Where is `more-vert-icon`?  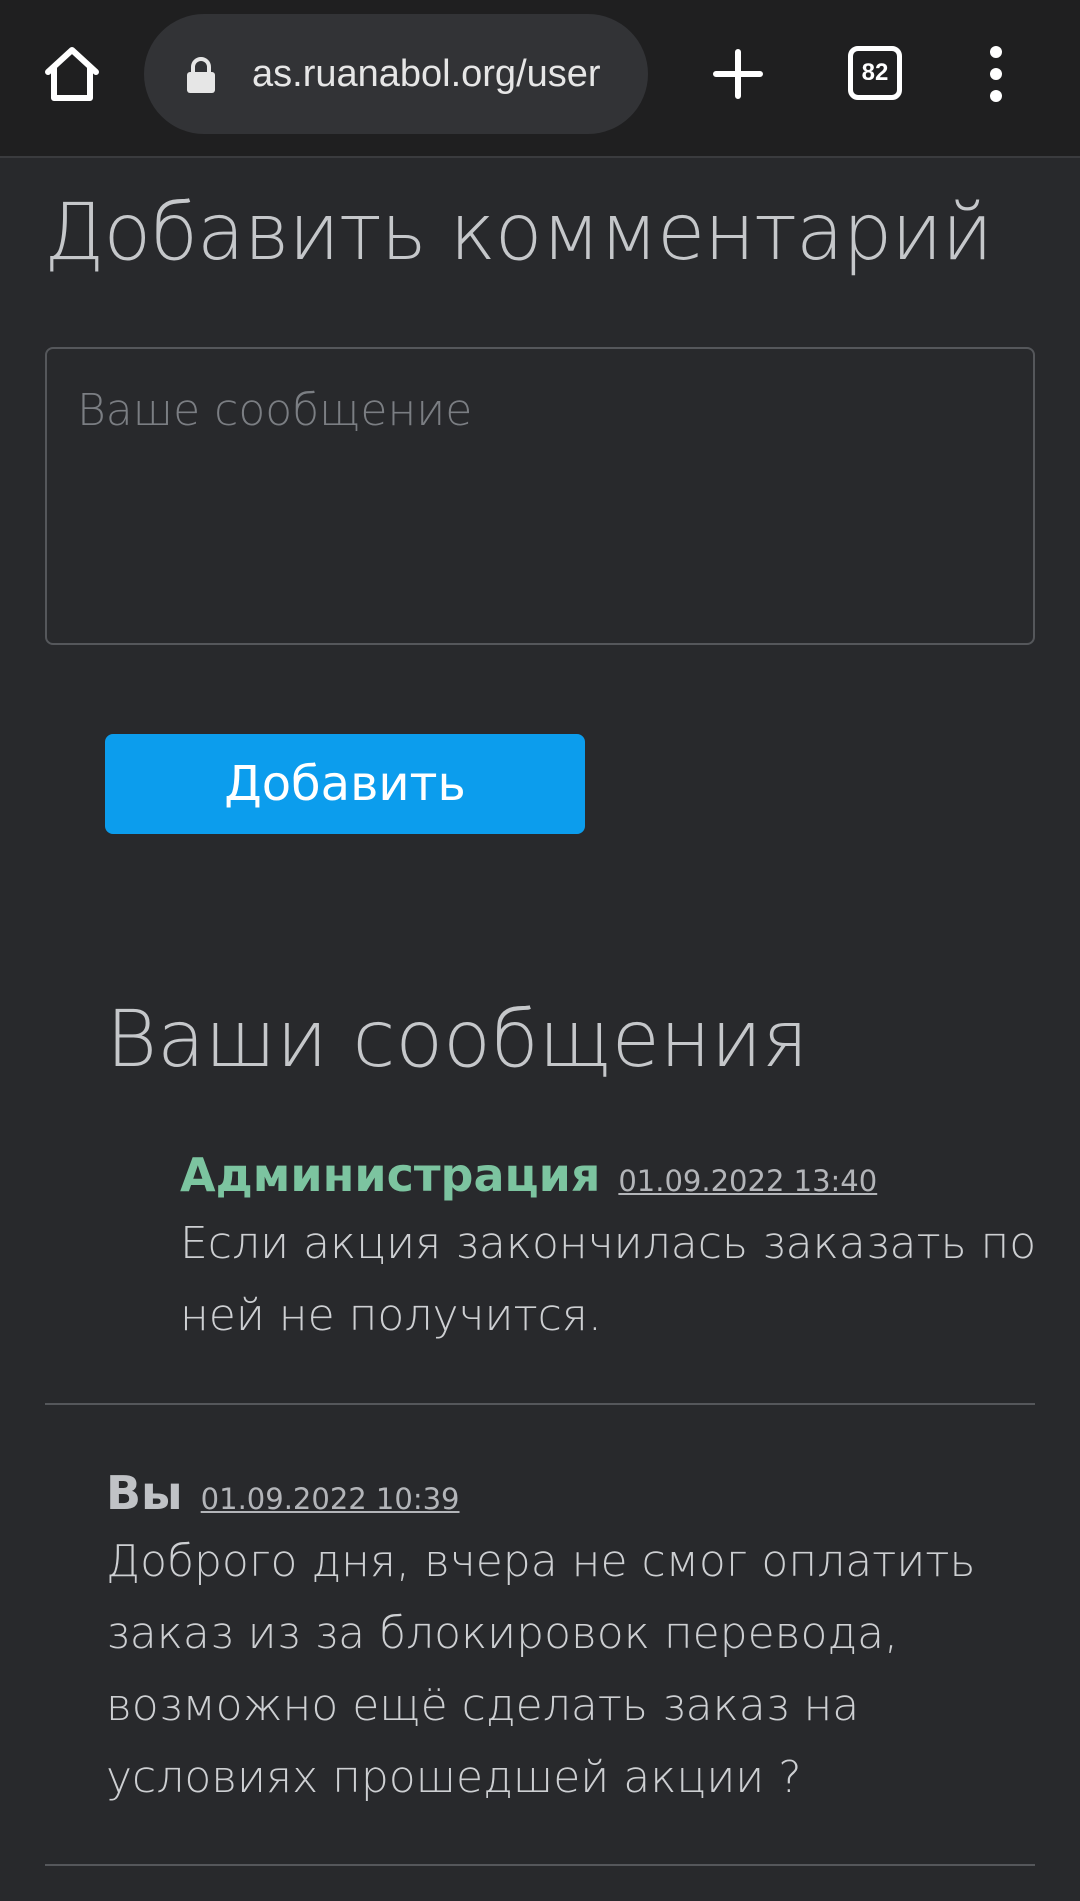 more-vert-icon is located at coordinates (996, 74).